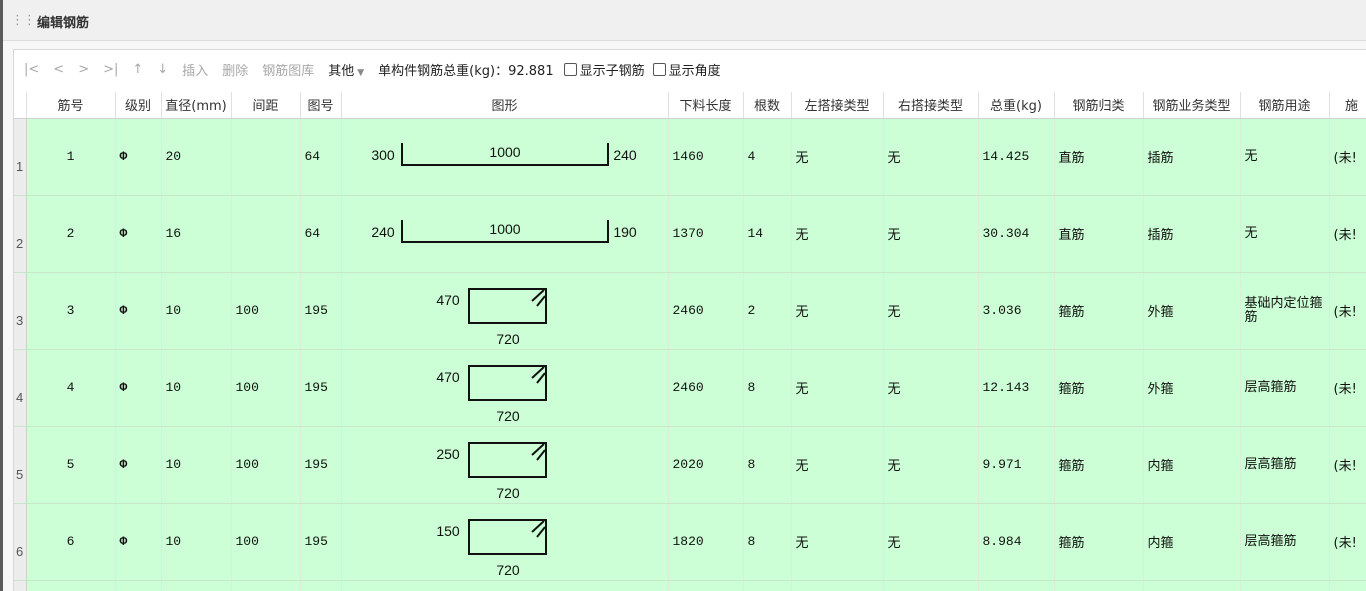  I want to click on cell-usage: 无, so click(1285, 157).